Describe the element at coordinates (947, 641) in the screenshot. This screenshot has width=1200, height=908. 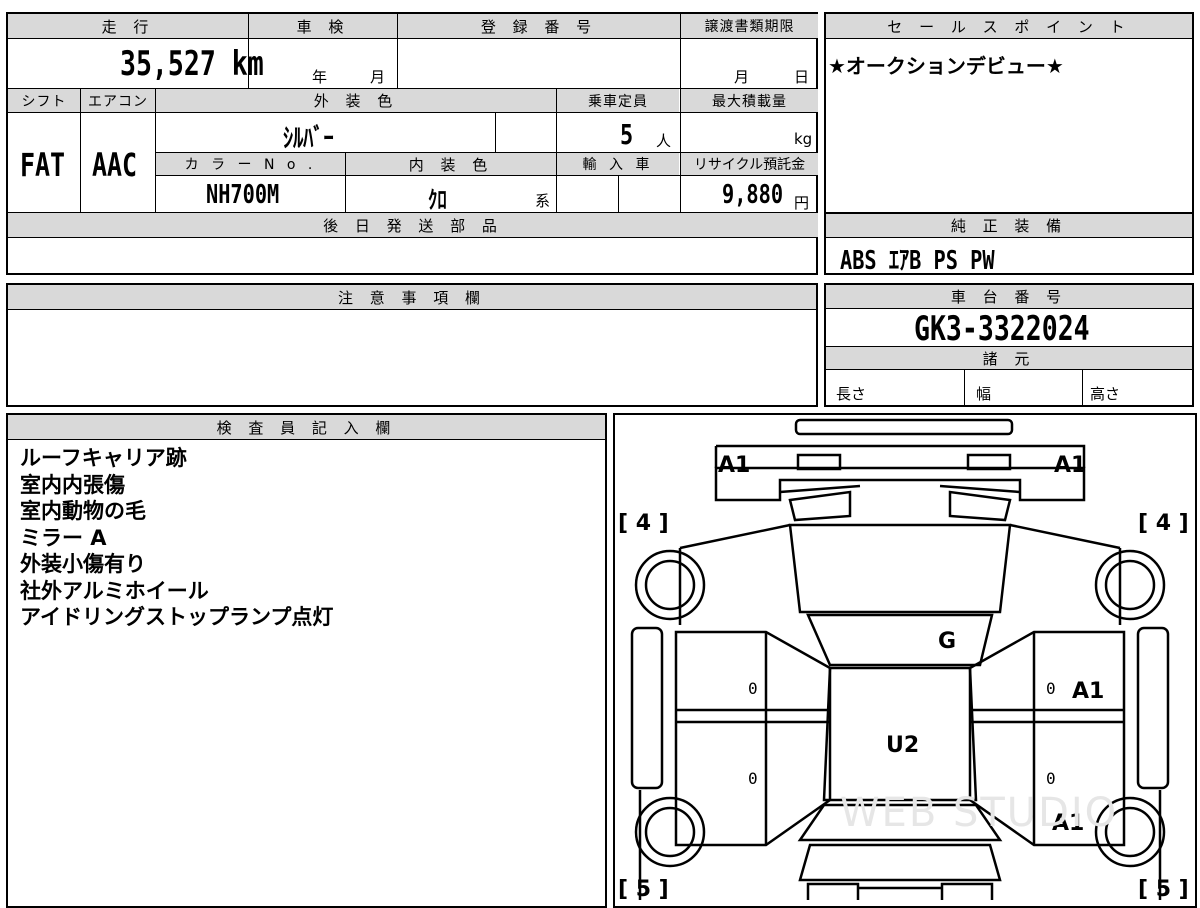
I see `mark-glass: G` at that location.